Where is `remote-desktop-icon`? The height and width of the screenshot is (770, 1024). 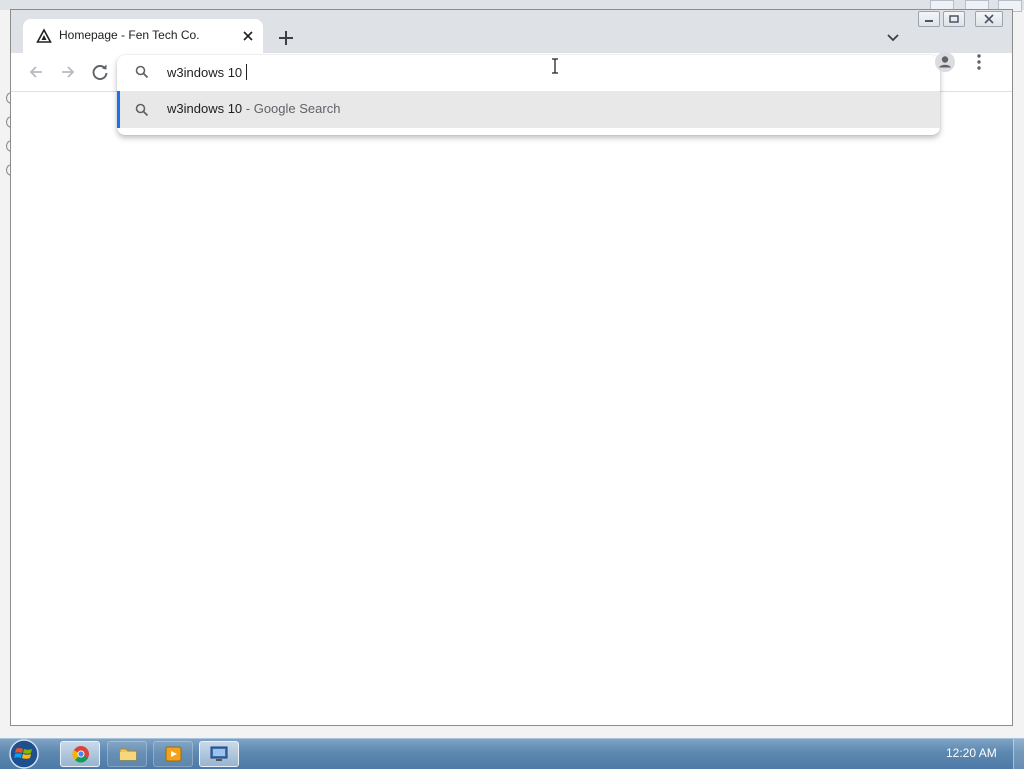
remote-desktop-icon is located at coordinates (219, 753).